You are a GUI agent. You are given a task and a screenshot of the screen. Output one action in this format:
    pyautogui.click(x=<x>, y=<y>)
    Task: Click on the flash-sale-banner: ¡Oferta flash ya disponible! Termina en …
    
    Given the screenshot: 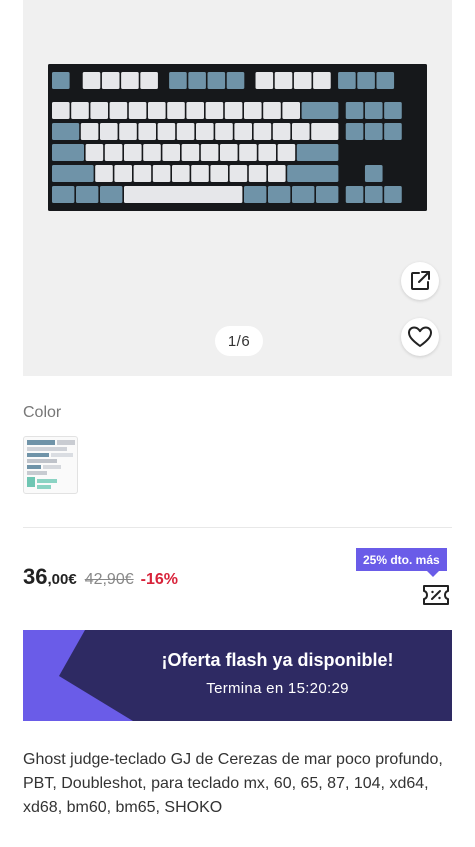 What is the action you would take?
    pyautogui.click(x=237, y=675)
    